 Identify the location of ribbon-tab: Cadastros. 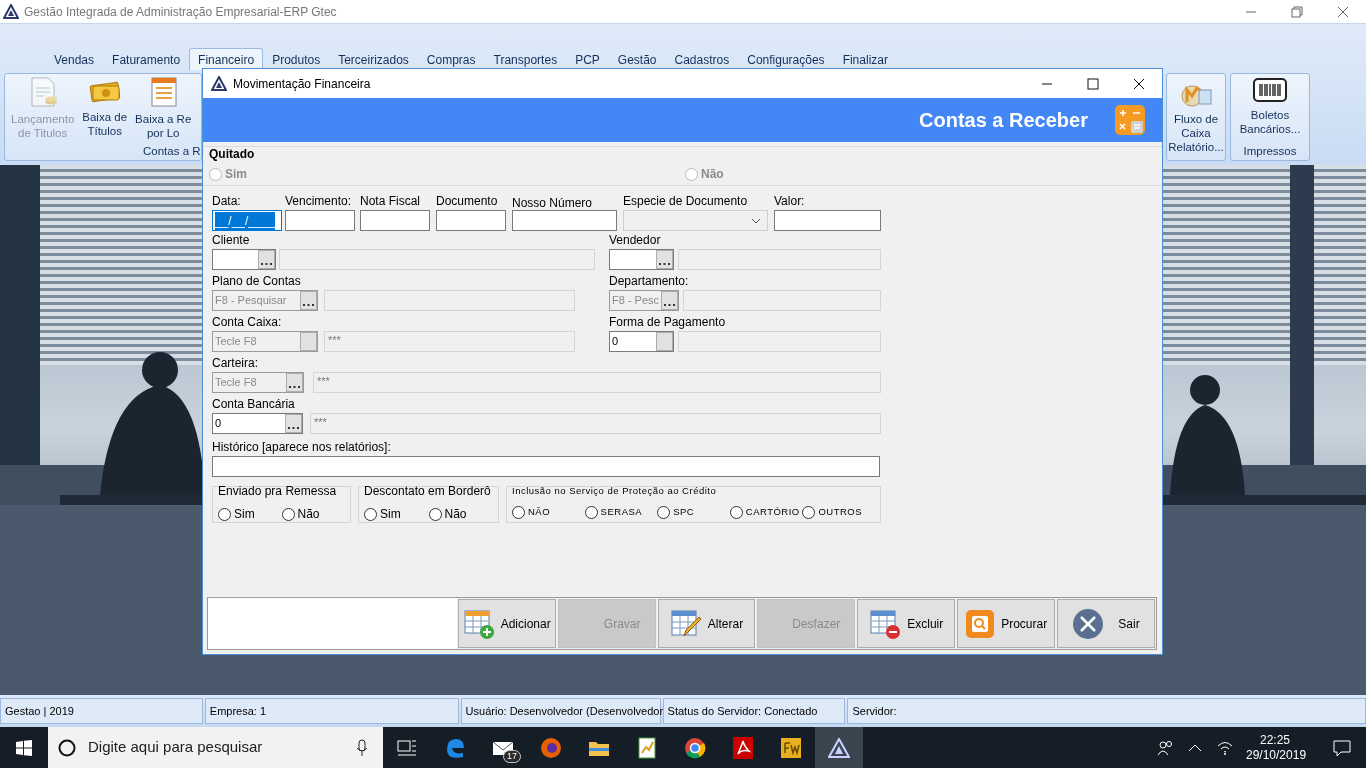
(702, 59).